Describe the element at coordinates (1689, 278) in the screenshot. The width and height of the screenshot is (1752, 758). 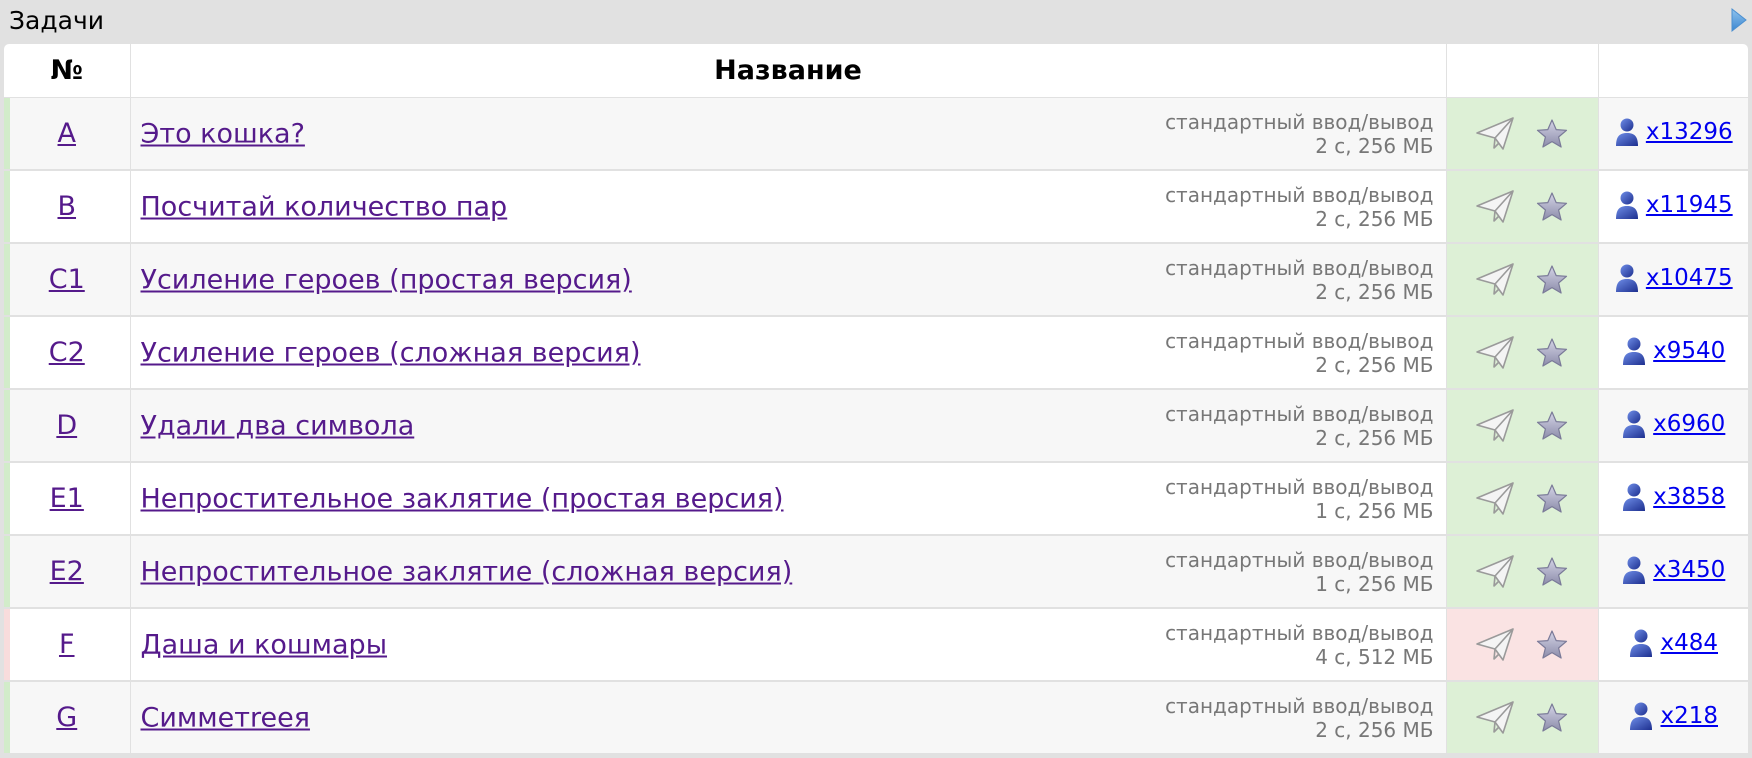
I see `solved-count-link: x10475` at that location.